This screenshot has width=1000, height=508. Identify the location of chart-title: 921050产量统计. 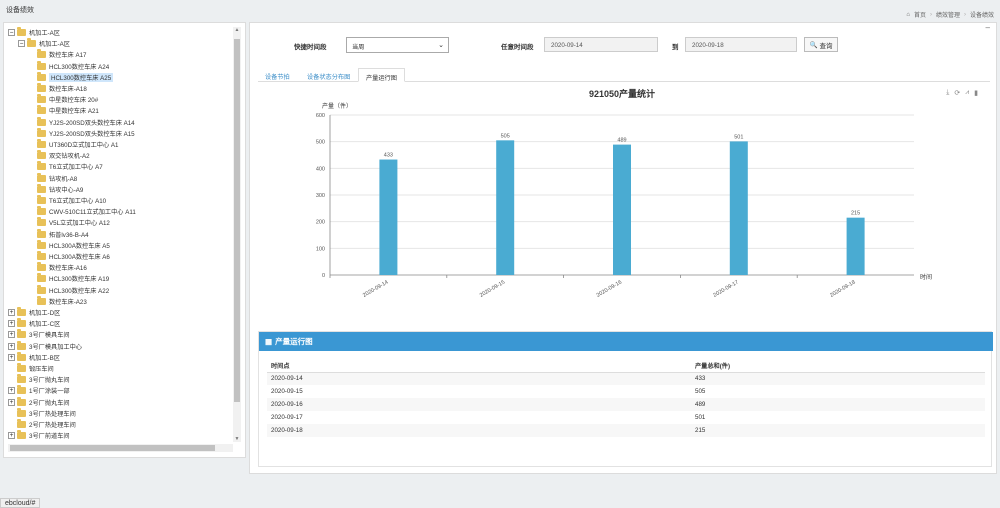
(622, 93).